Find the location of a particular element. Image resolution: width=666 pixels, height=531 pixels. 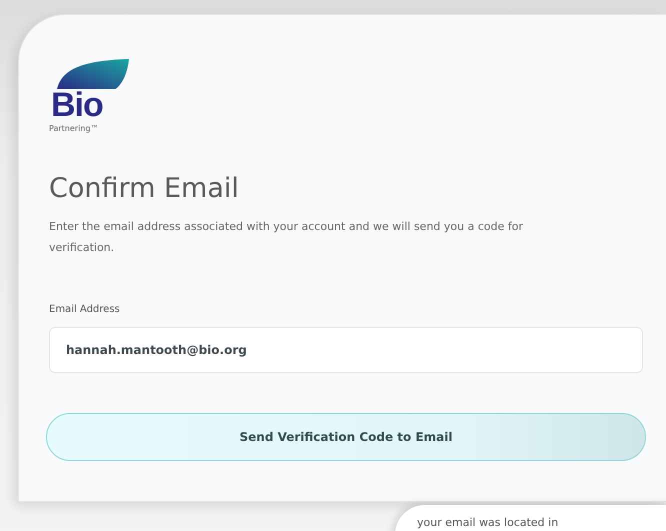

send-code-button: Send Verification Code to Email is located at coordinates (346, 437).